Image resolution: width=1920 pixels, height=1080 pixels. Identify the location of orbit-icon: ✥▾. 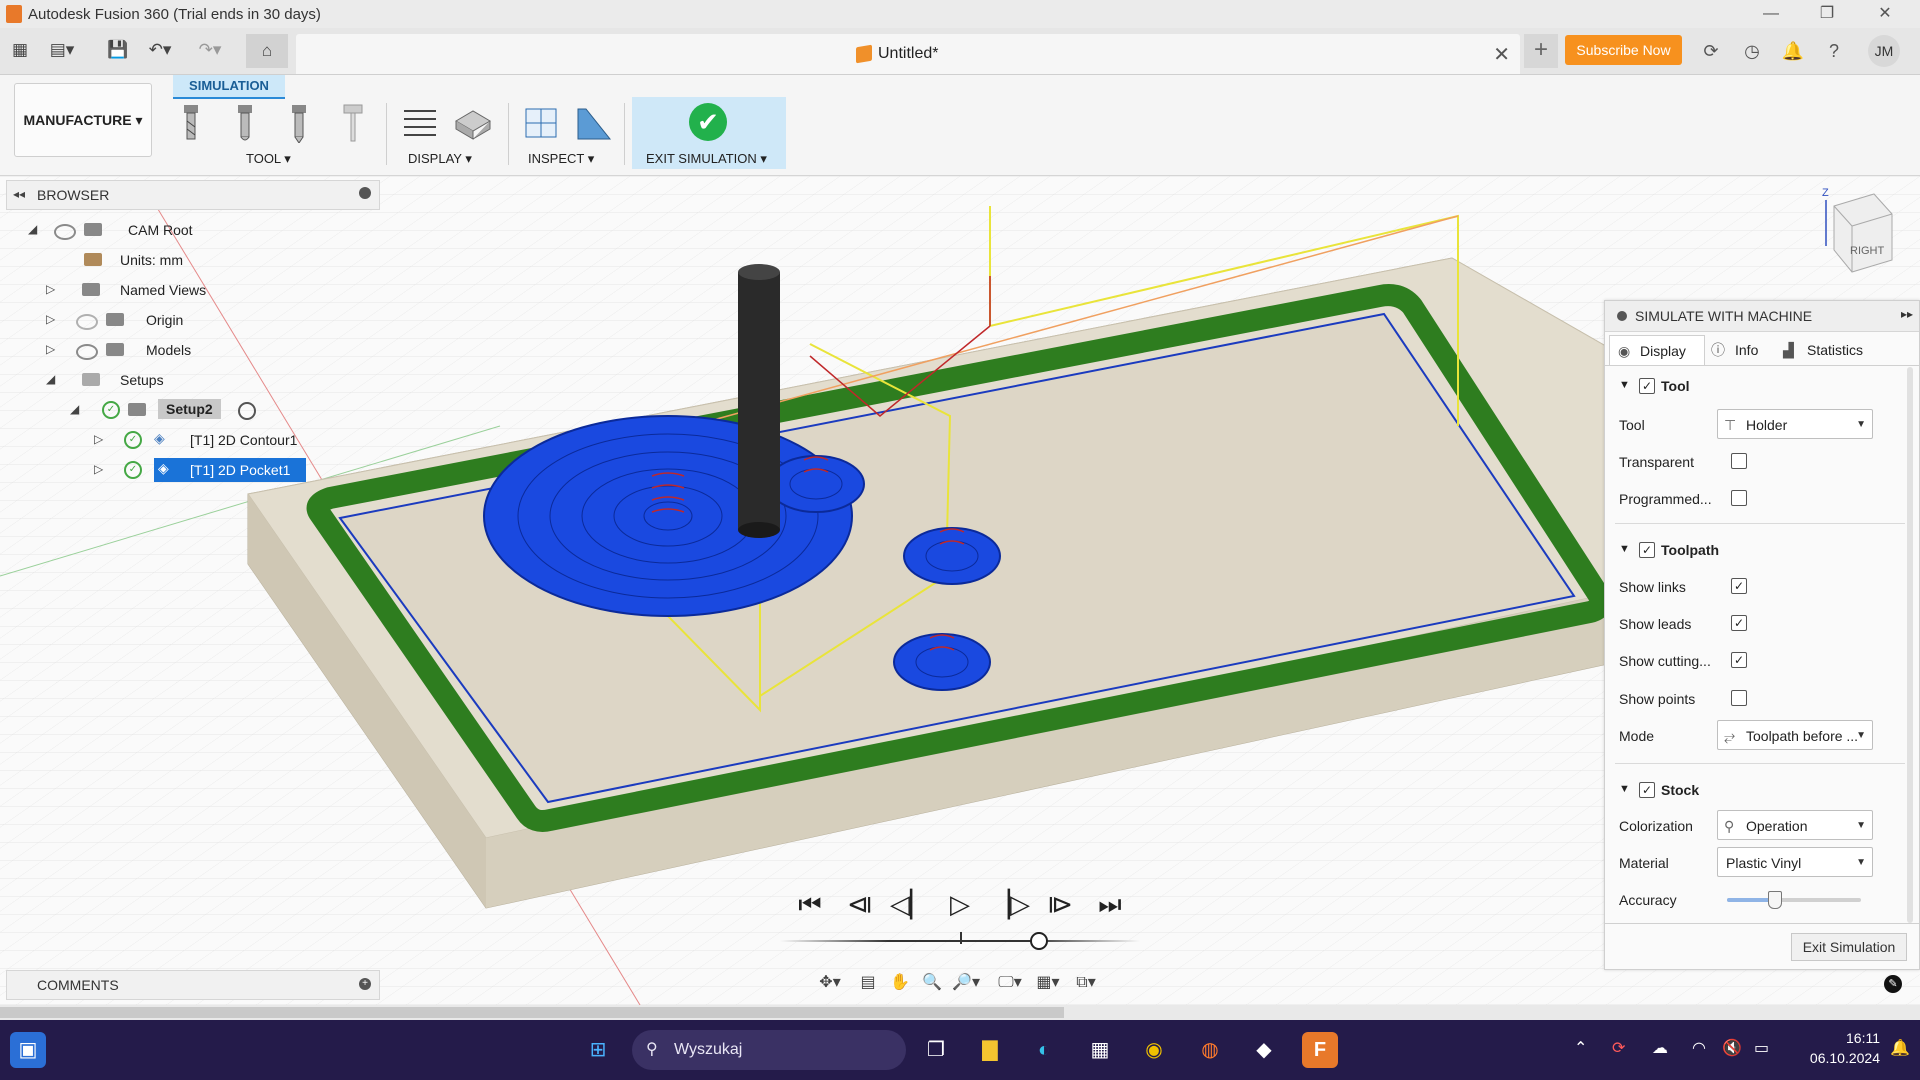
(830, 983).